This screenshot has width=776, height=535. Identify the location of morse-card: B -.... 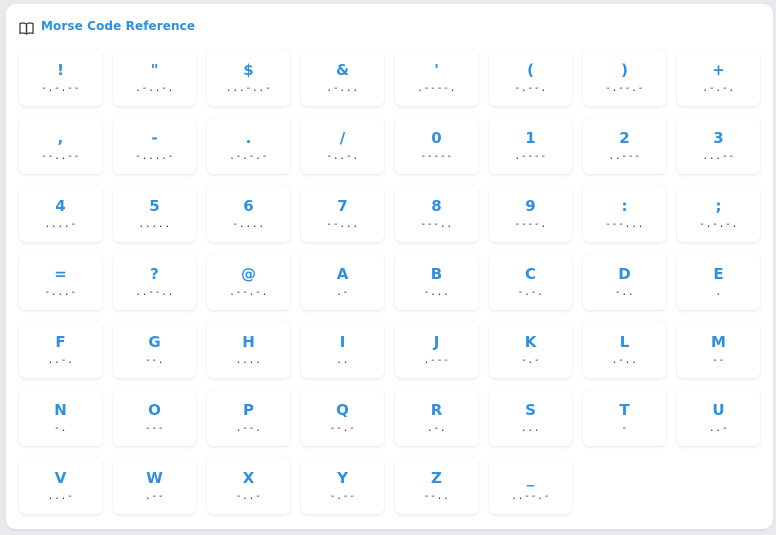
(436, 282).